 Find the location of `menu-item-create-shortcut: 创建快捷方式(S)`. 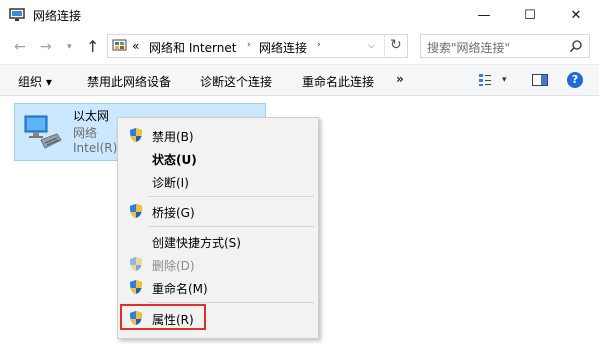

menu-item-create-shortcut: 创建快捷方式(S) is located at coordinates (218, 241).